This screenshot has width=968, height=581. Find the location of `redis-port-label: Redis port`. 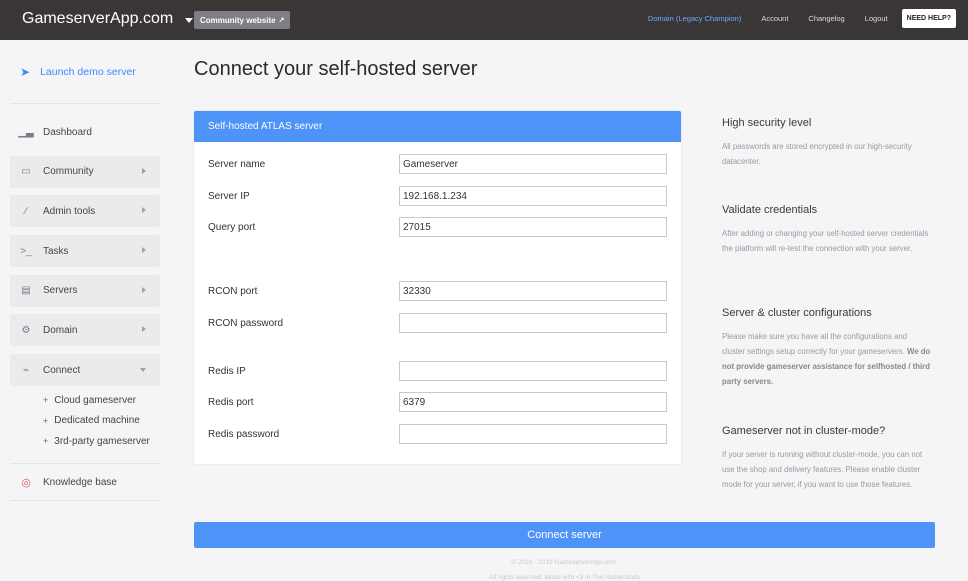

redis-port-label: Redis port is located at coordinates (231, 402).